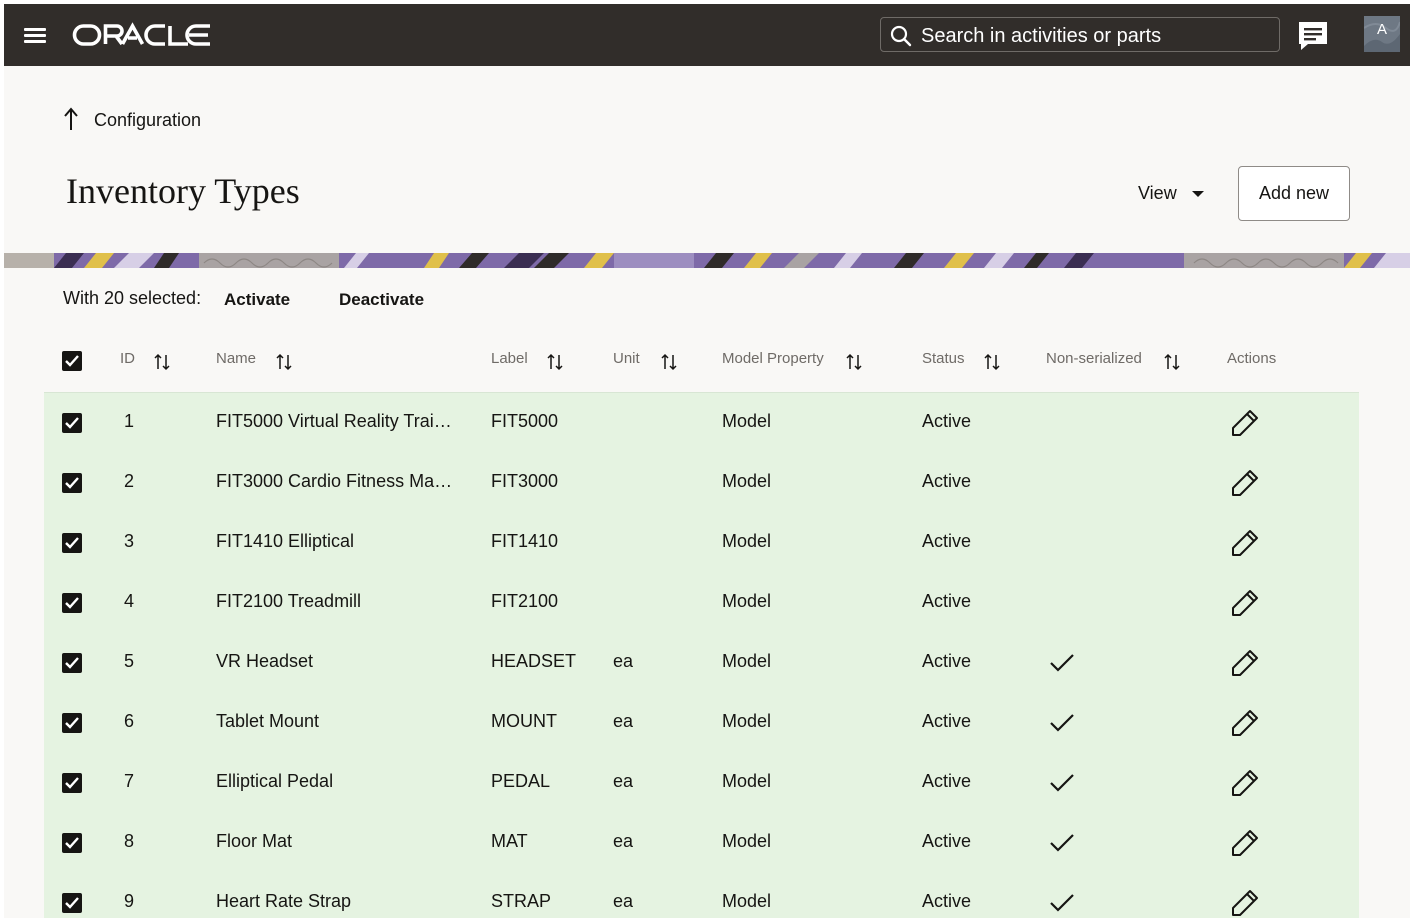 The height and width of the screenshot is (918, 1413). Describe the element at coordinates (268, 721) in the screenshot. I see `cell-name: Tablet Mount` at that location.